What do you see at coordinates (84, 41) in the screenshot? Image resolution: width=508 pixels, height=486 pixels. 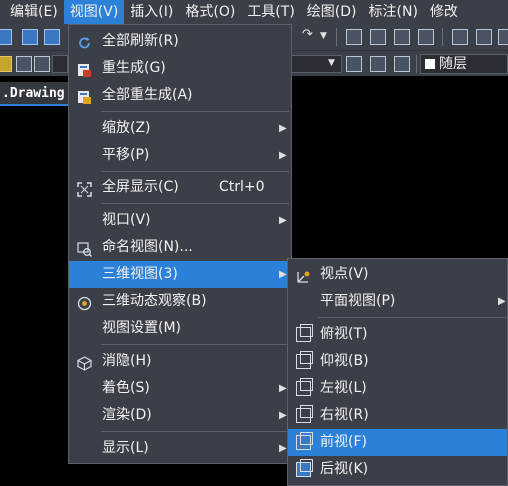 I see `refresh-icon` at bounding box center [84, 41].